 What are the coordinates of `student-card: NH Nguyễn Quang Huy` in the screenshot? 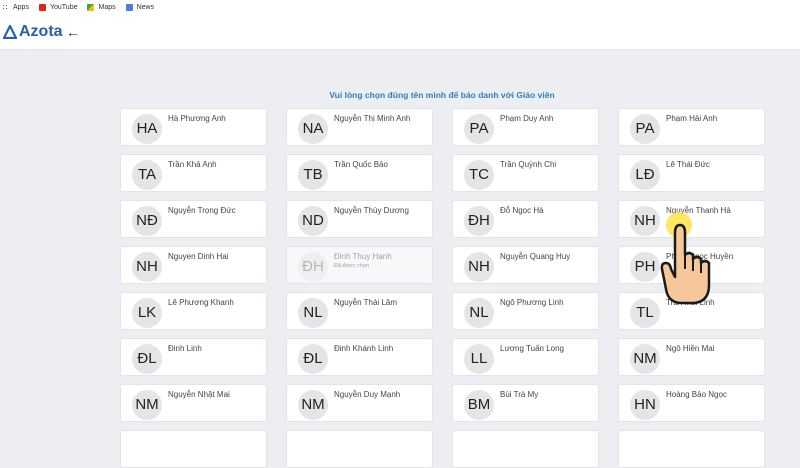 It's located at (525, 265).